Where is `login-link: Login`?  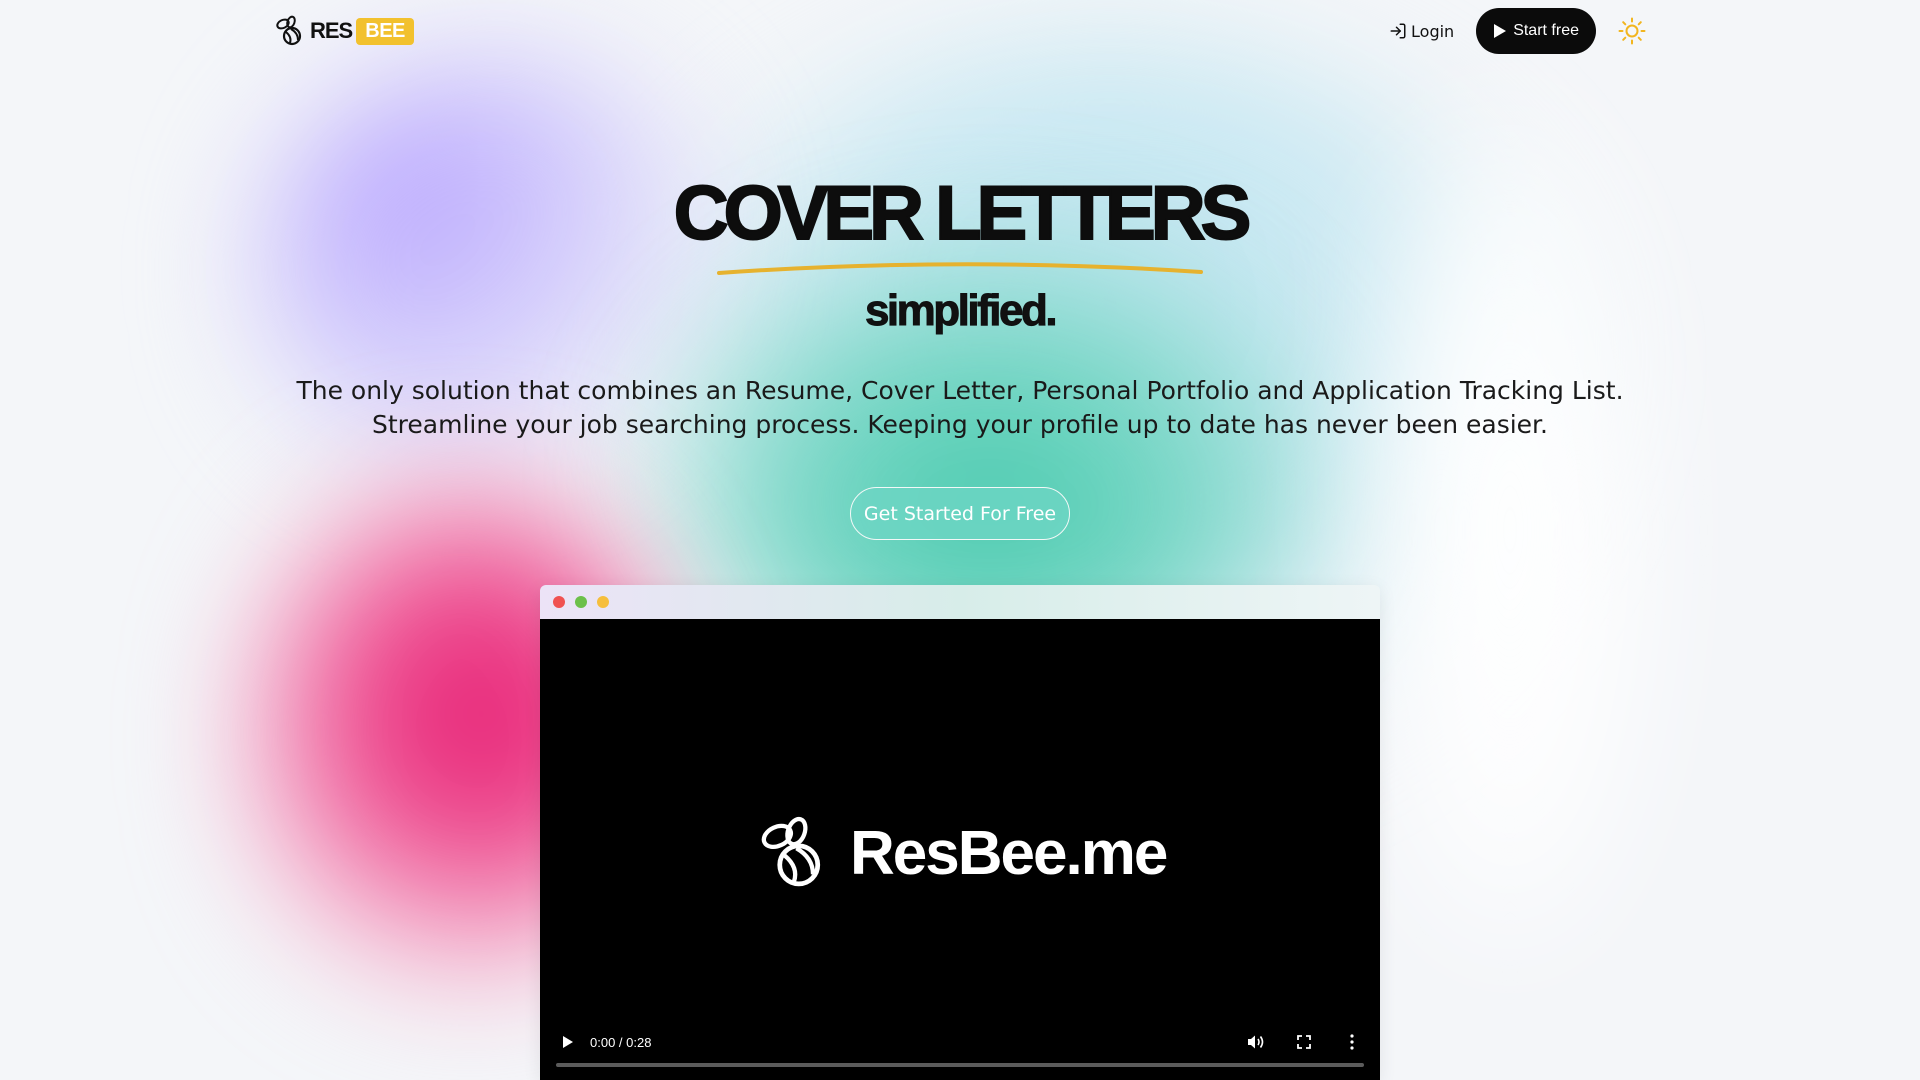
login-link: Login is located at coordinates (1421, 31).